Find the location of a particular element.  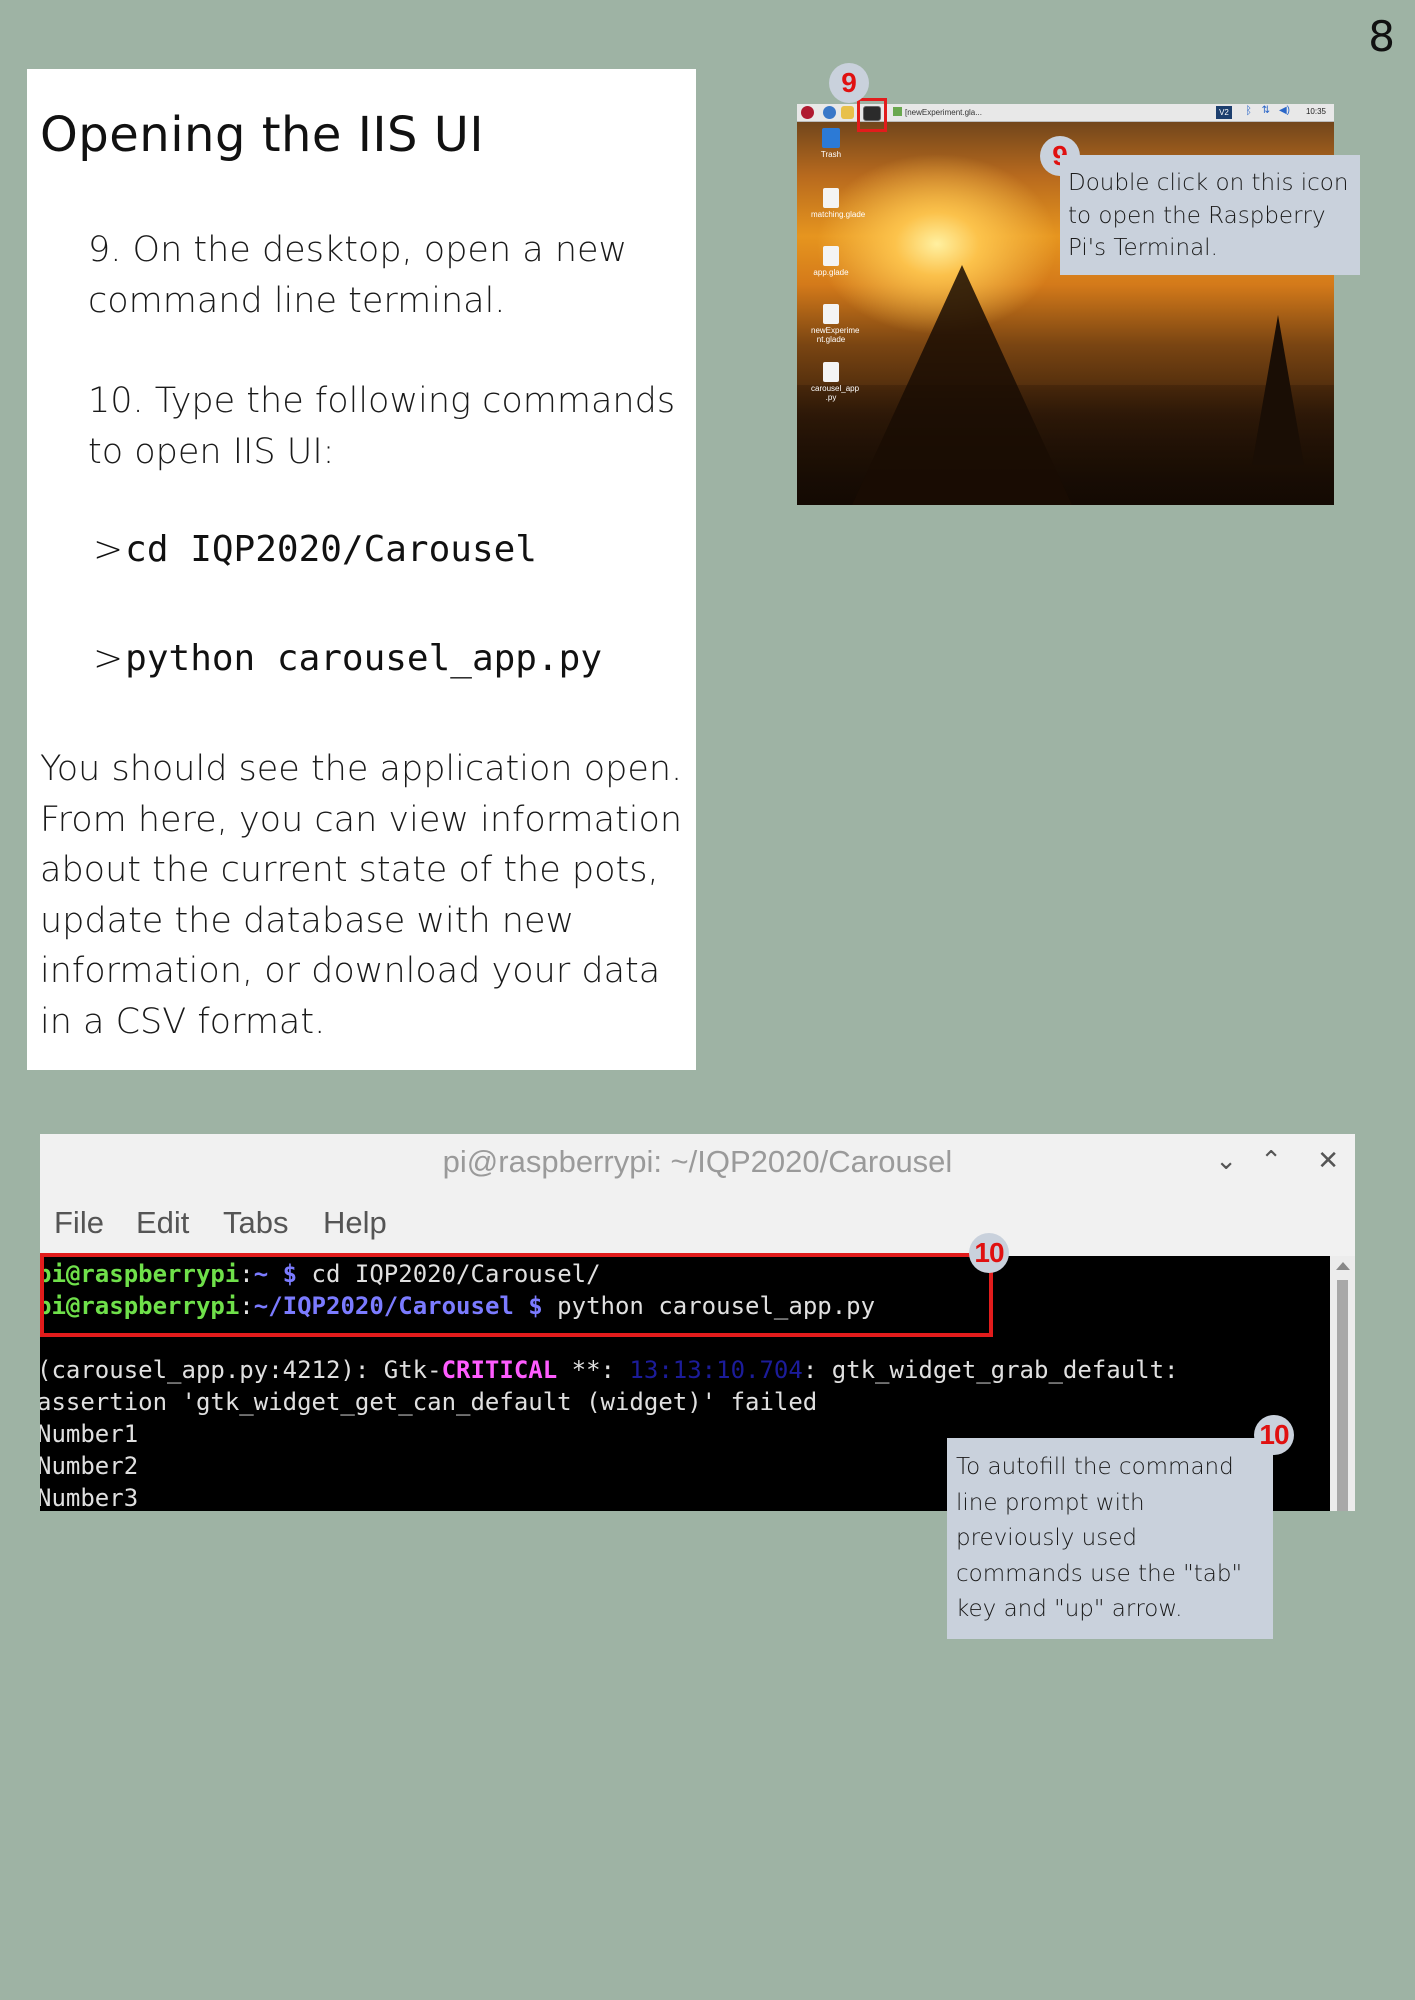

command-cd: >cd IQP2020/Carousel is located at coordinates (315, 549).